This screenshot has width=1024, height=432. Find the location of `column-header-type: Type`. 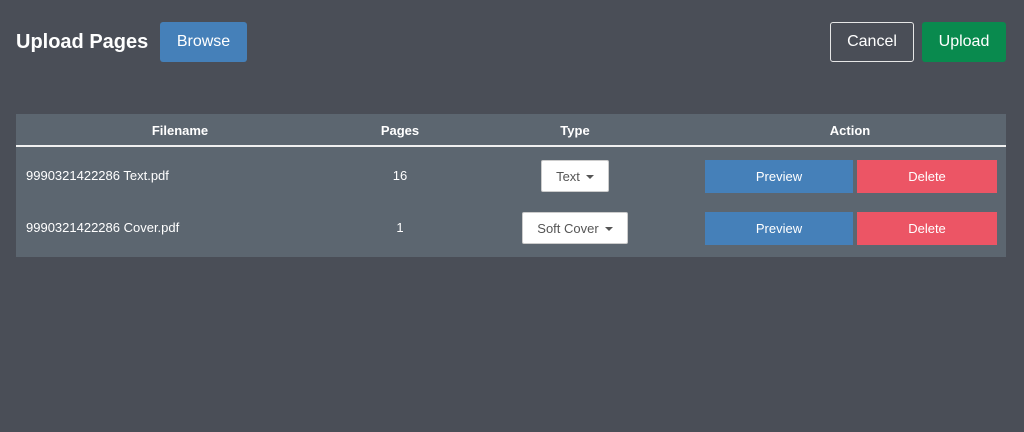

column-header-type: Type is located at coordinates (575, 130).